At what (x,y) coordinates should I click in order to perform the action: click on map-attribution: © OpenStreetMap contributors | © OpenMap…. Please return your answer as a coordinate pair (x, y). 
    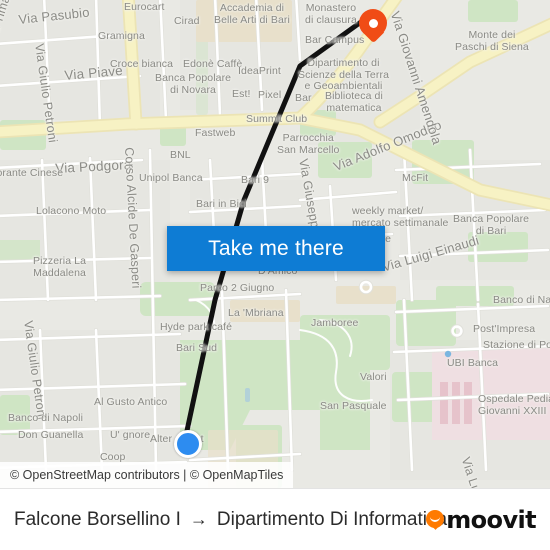
    Looking at the image, I should click on (147, 475).